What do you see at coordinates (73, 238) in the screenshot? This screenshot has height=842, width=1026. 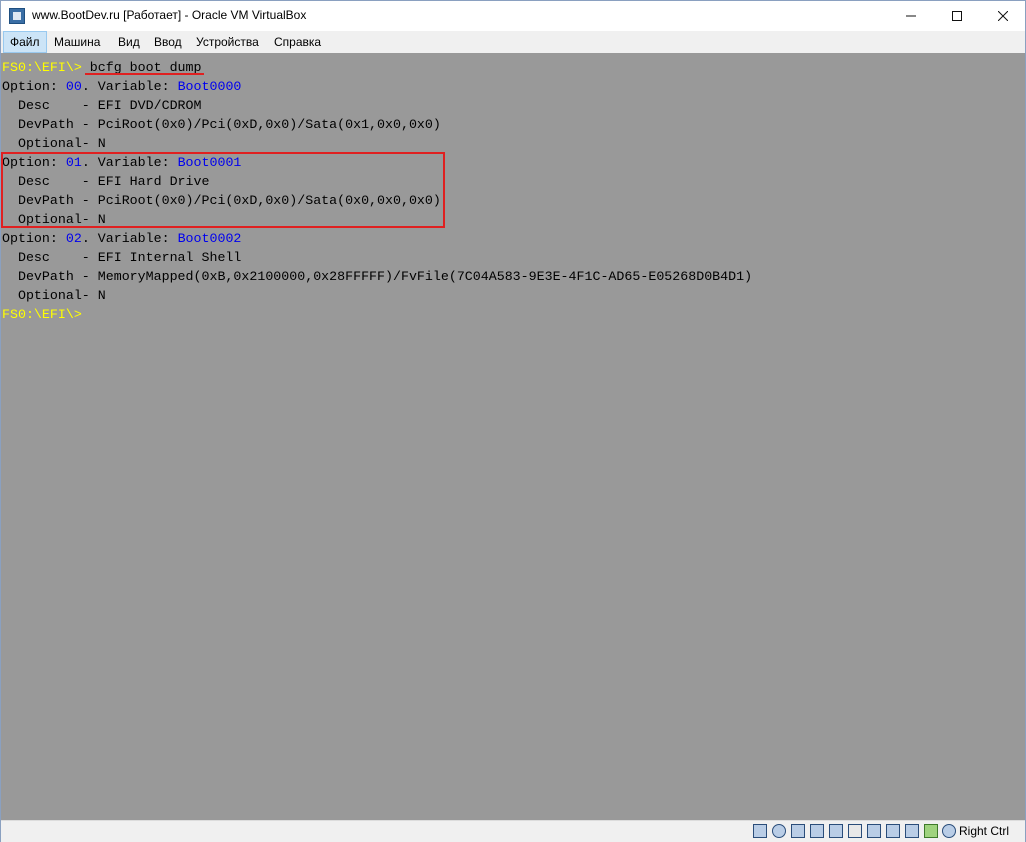 I see `option-number: 02` at bounding box center [73, 238].